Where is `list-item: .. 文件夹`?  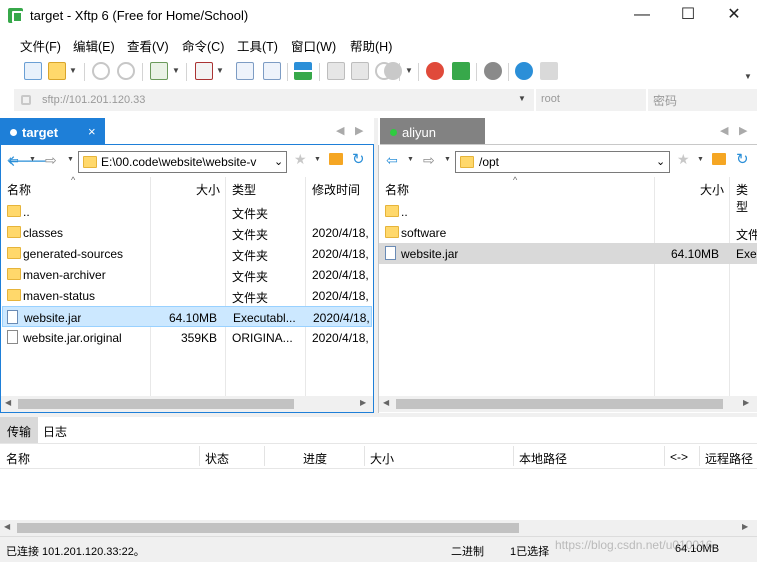
list-item: .. 文件夹 is located at coordinates (187, 211).